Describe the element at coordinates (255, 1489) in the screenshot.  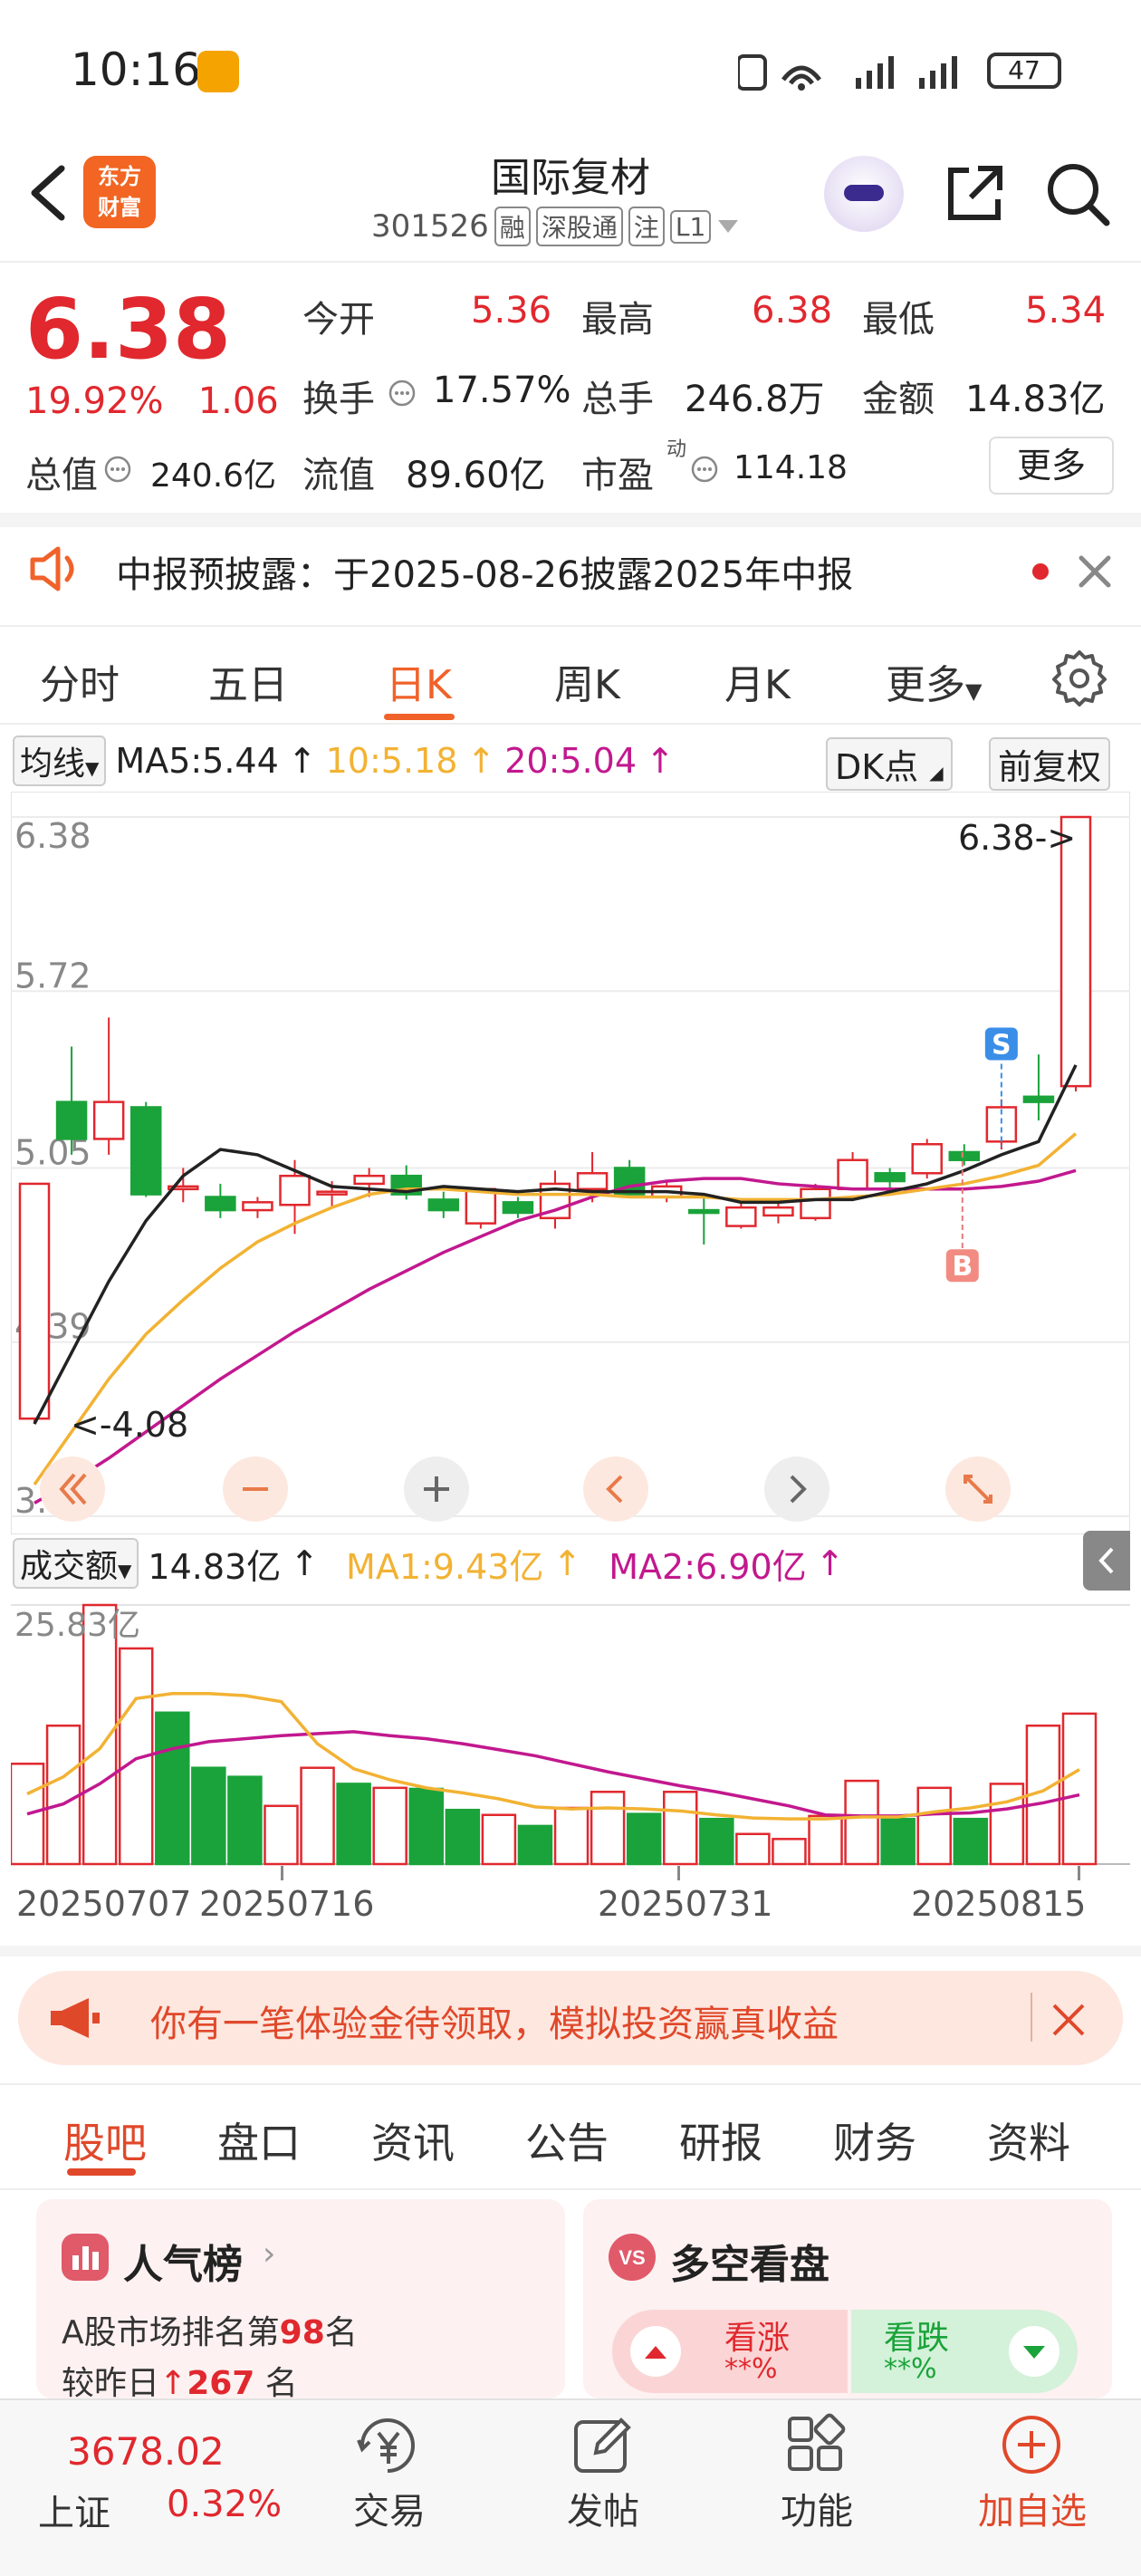
I see `zoom-out-icon` at that location.